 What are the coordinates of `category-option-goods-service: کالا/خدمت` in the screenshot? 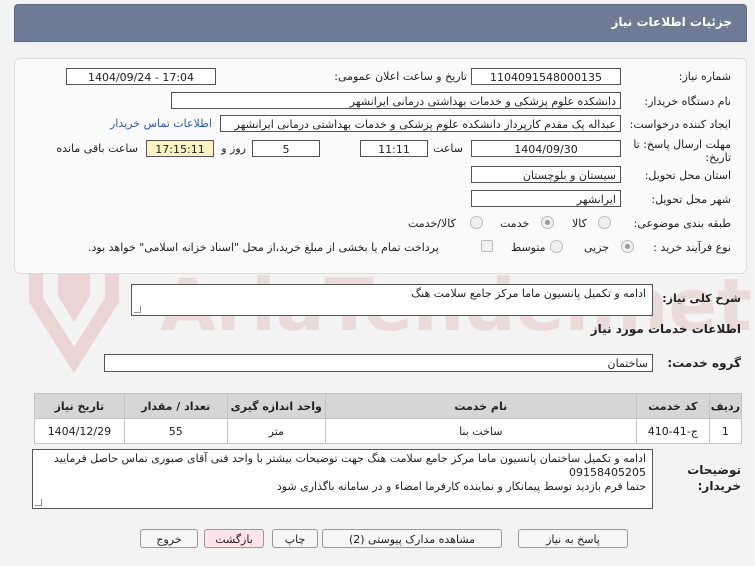 It's located at (432, 223).